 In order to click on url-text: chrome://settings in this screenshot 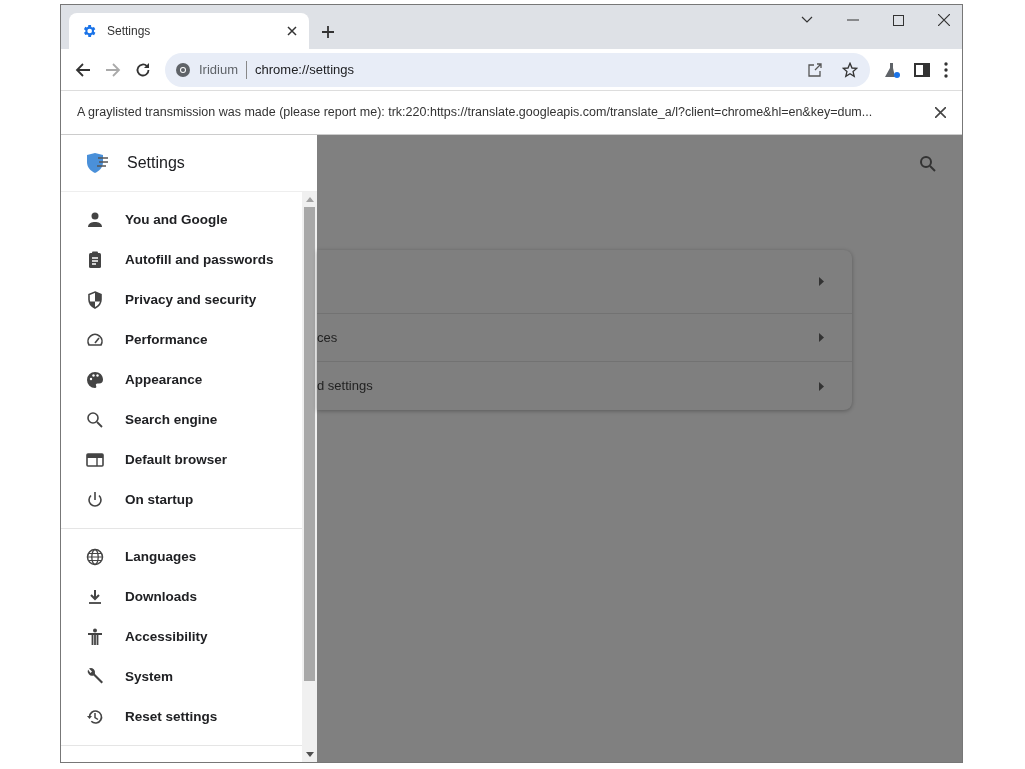, I will do `click(305, 69)`.